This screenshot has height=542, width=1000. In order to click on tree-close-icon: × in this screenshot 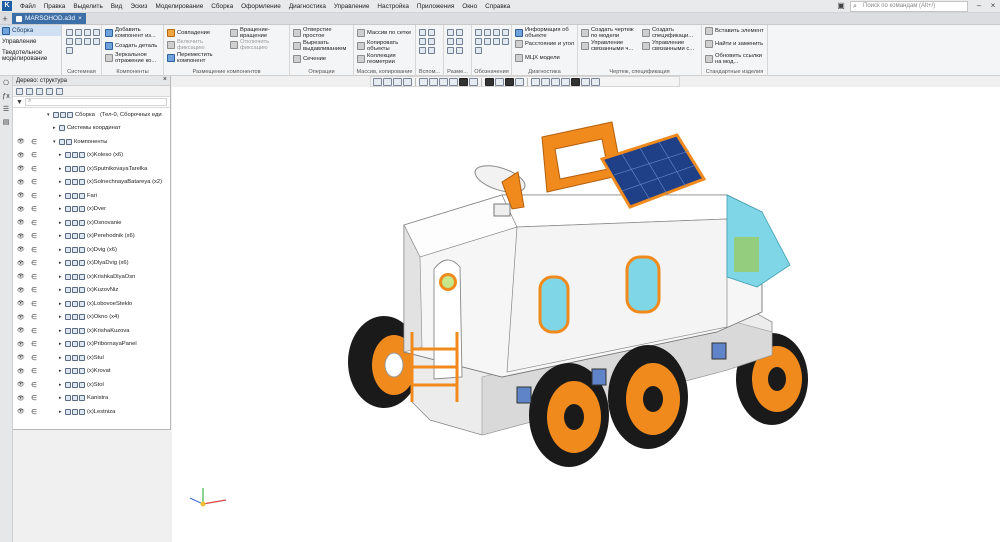, I will do `click(165, 79)`.